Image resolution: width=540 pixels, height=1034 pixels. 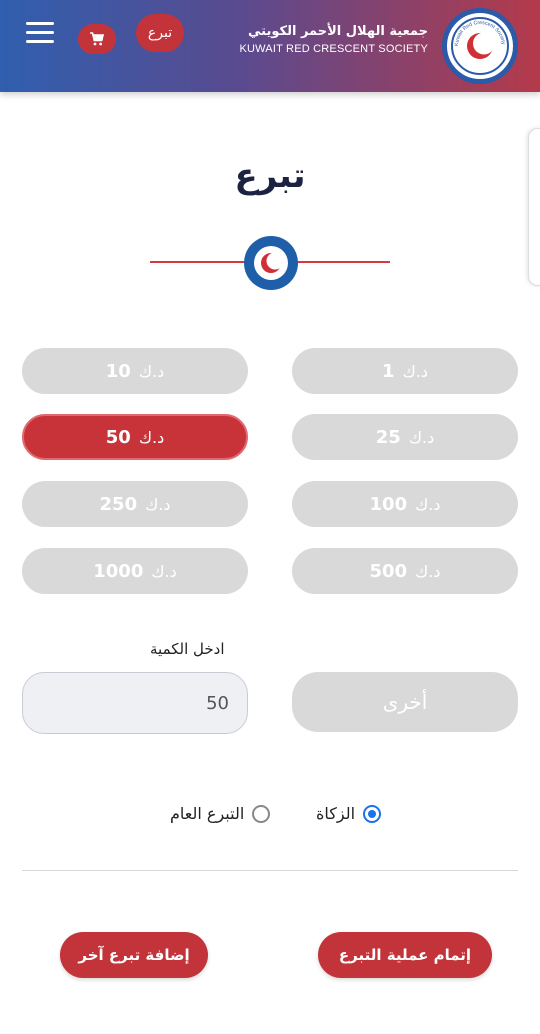 I want to click on general-donation-option: التبرع العام, so click(x=220, y=813).